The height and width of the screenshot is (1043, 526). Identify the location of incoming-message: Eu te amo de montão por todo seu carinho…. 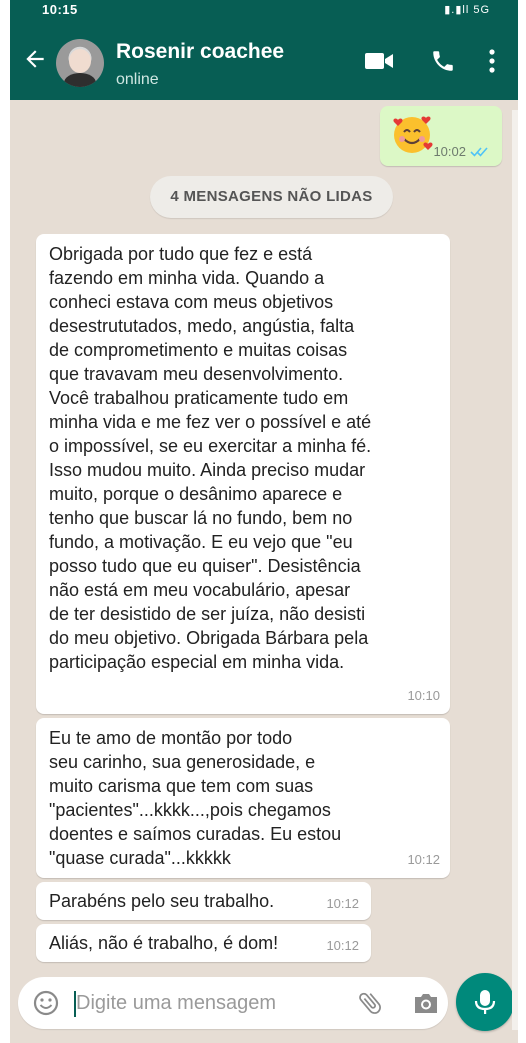
(243, 798).